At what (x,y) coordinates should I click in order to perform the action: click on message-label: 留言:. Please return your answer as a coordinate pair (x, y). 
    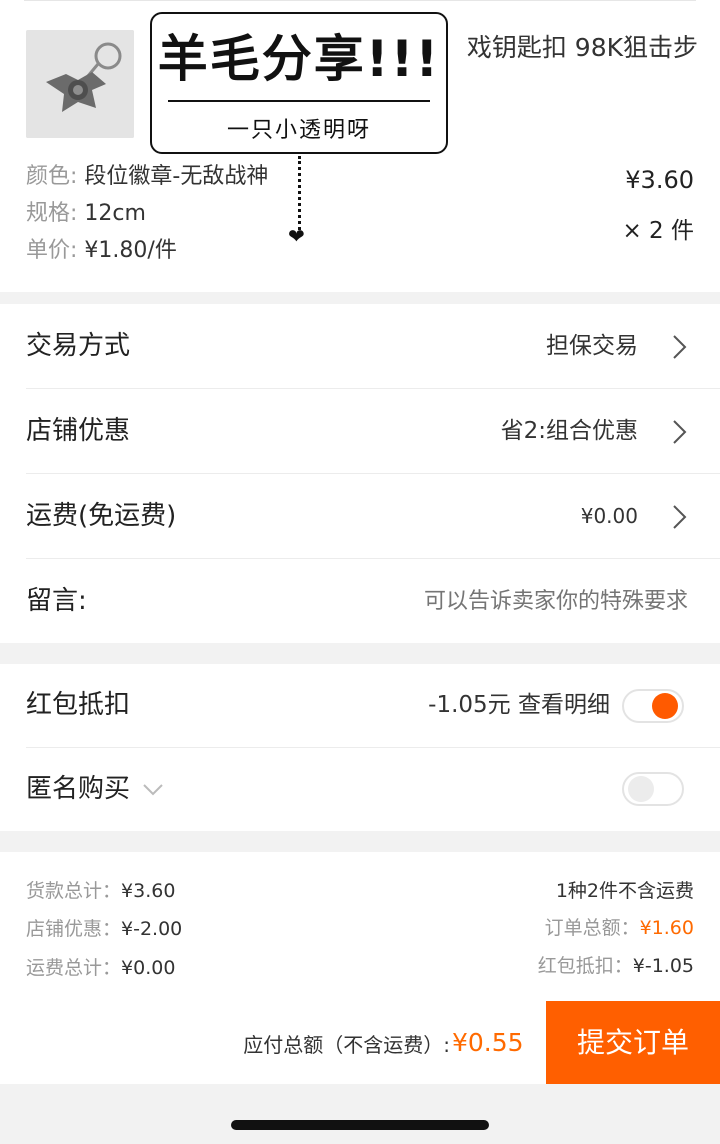
    Looking at the image, I should click on (56, 601).